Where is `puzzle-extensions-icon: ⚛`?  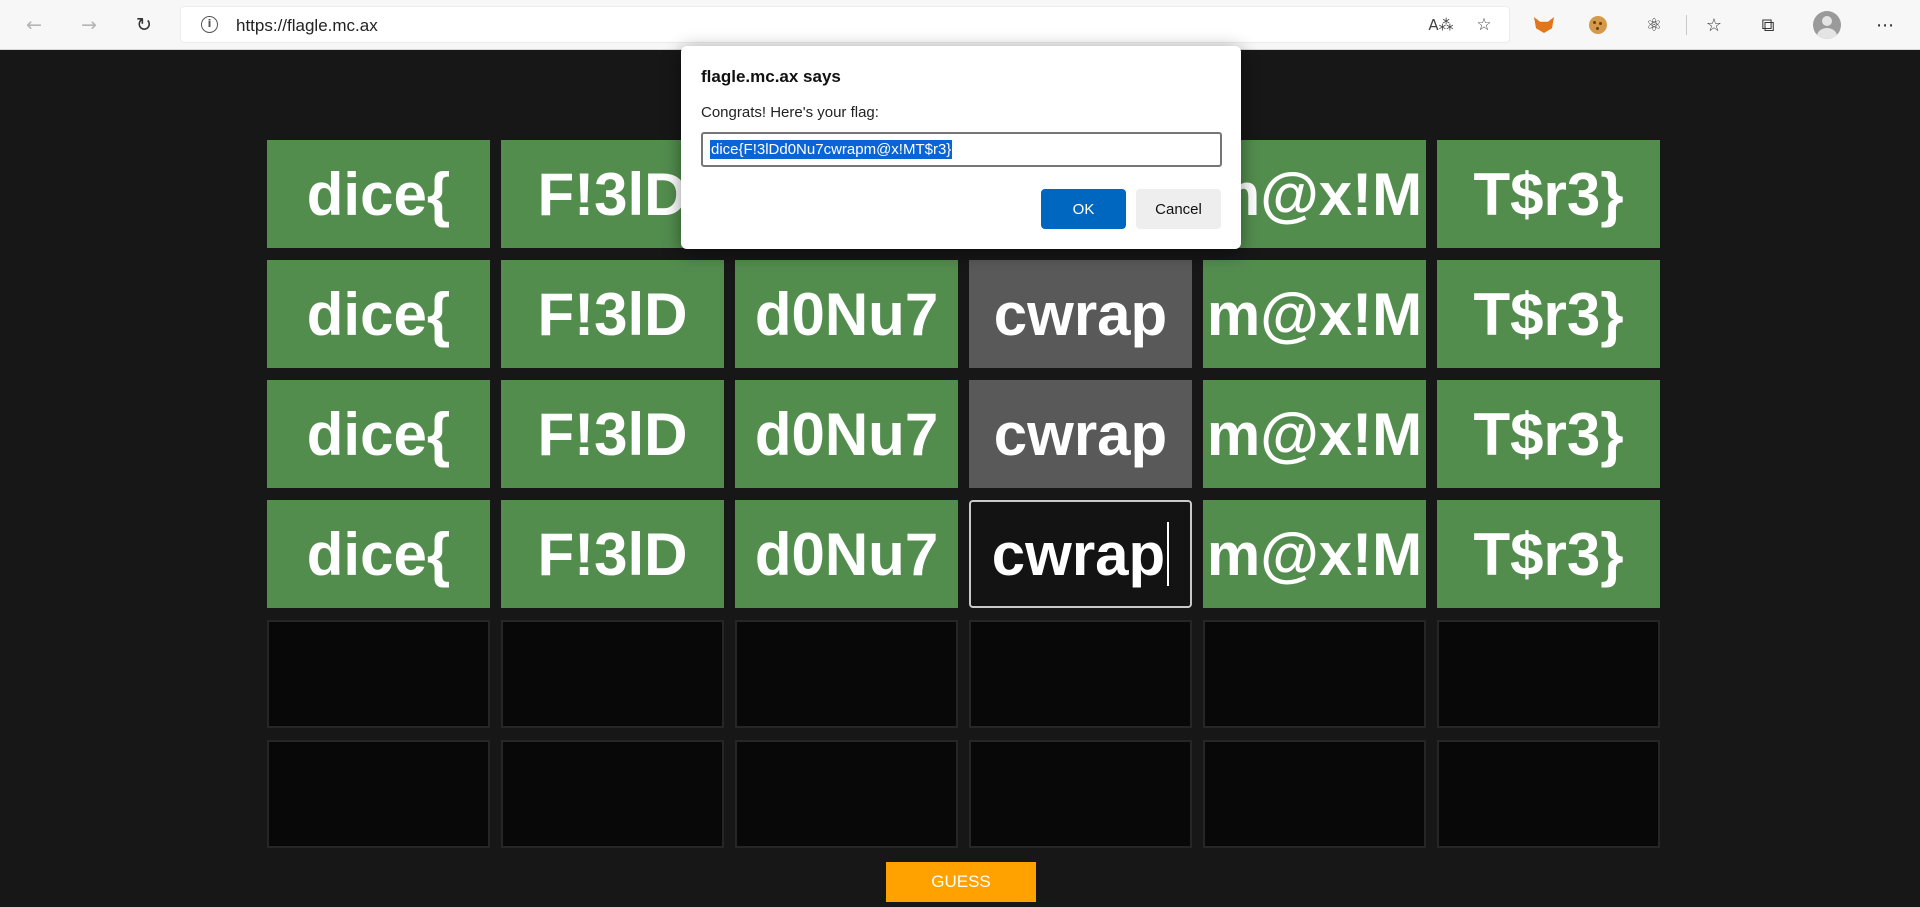 puzzle-extensions-icon: ⚛ is located at coordinates (1654, 25).